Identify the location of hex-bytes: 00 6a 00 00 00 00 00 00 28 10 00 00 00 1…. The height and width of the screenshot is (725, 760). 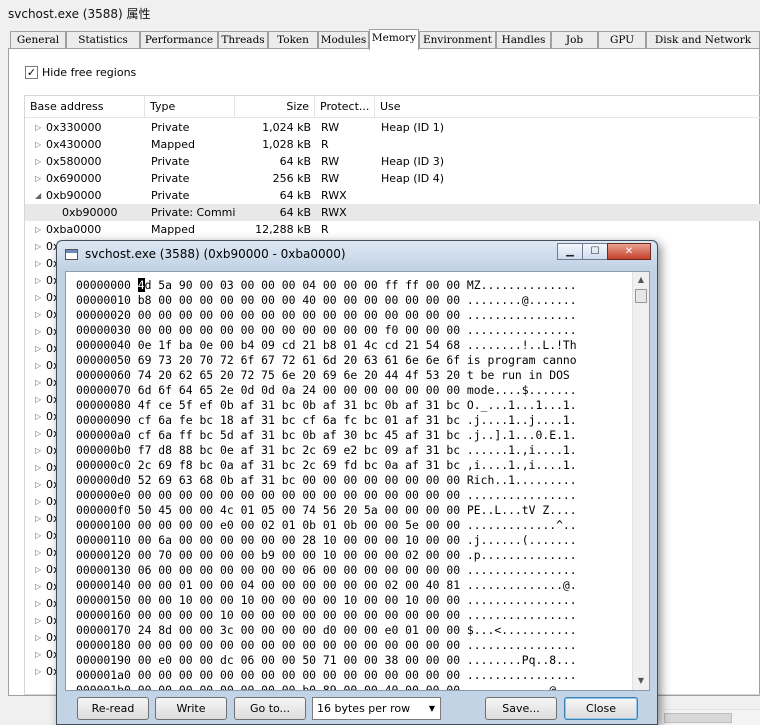
(299, 540).